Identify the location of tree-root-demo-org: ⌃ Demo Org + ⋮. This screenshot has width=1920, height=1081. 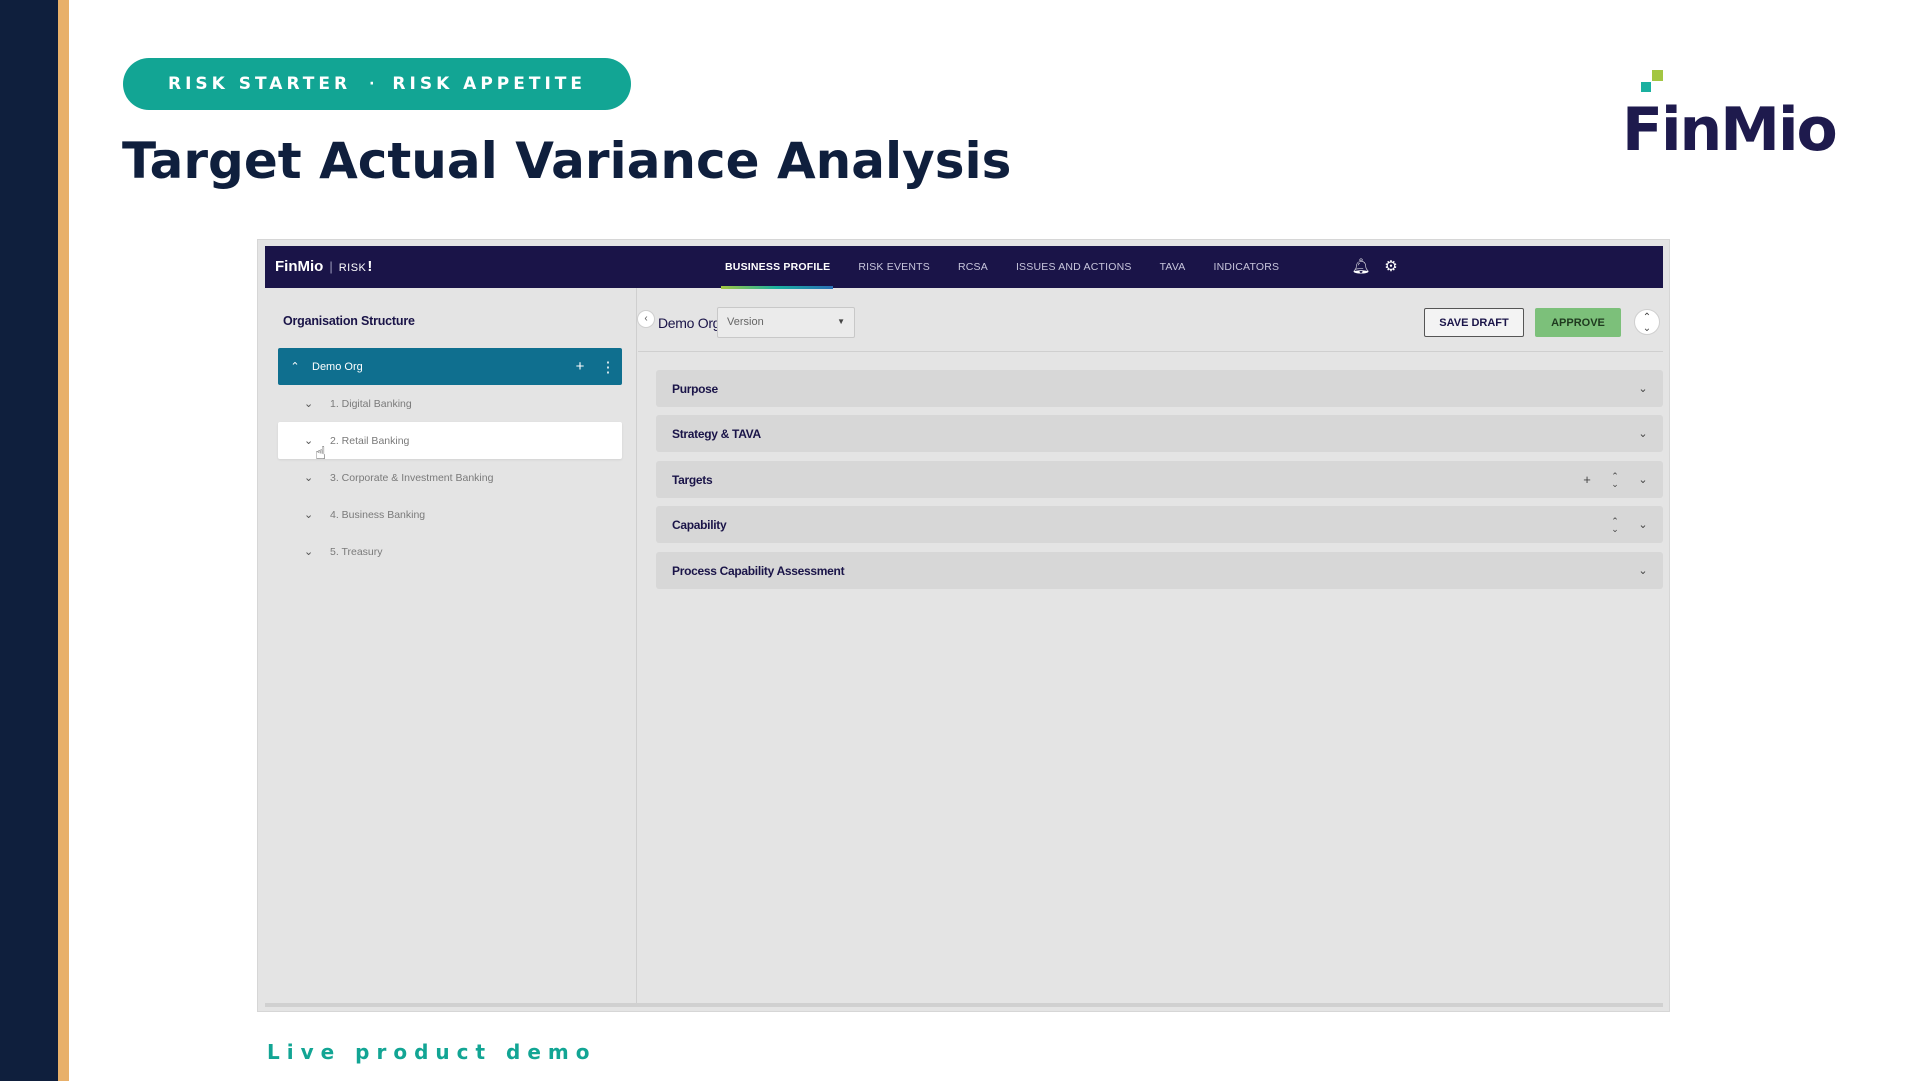
(450, 366).